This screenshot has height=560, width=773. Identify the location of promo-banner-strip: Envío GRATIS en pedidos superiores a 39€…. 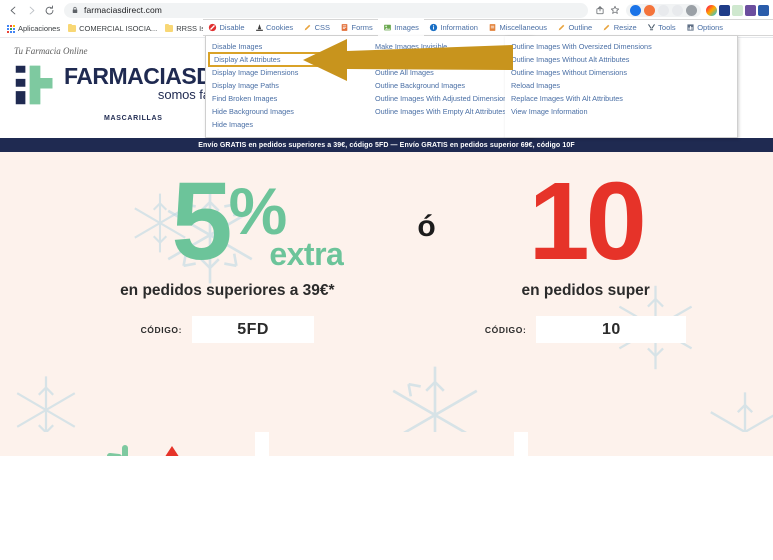
(386, 145).